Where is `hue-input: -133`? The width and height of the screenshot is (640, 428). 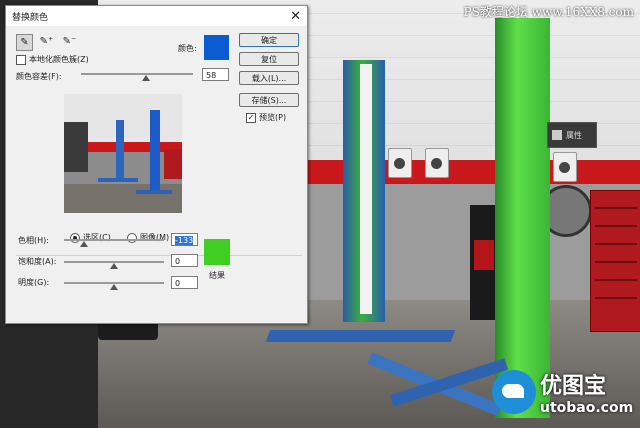 hue-input: -133 is located at coordinates (184, 239).